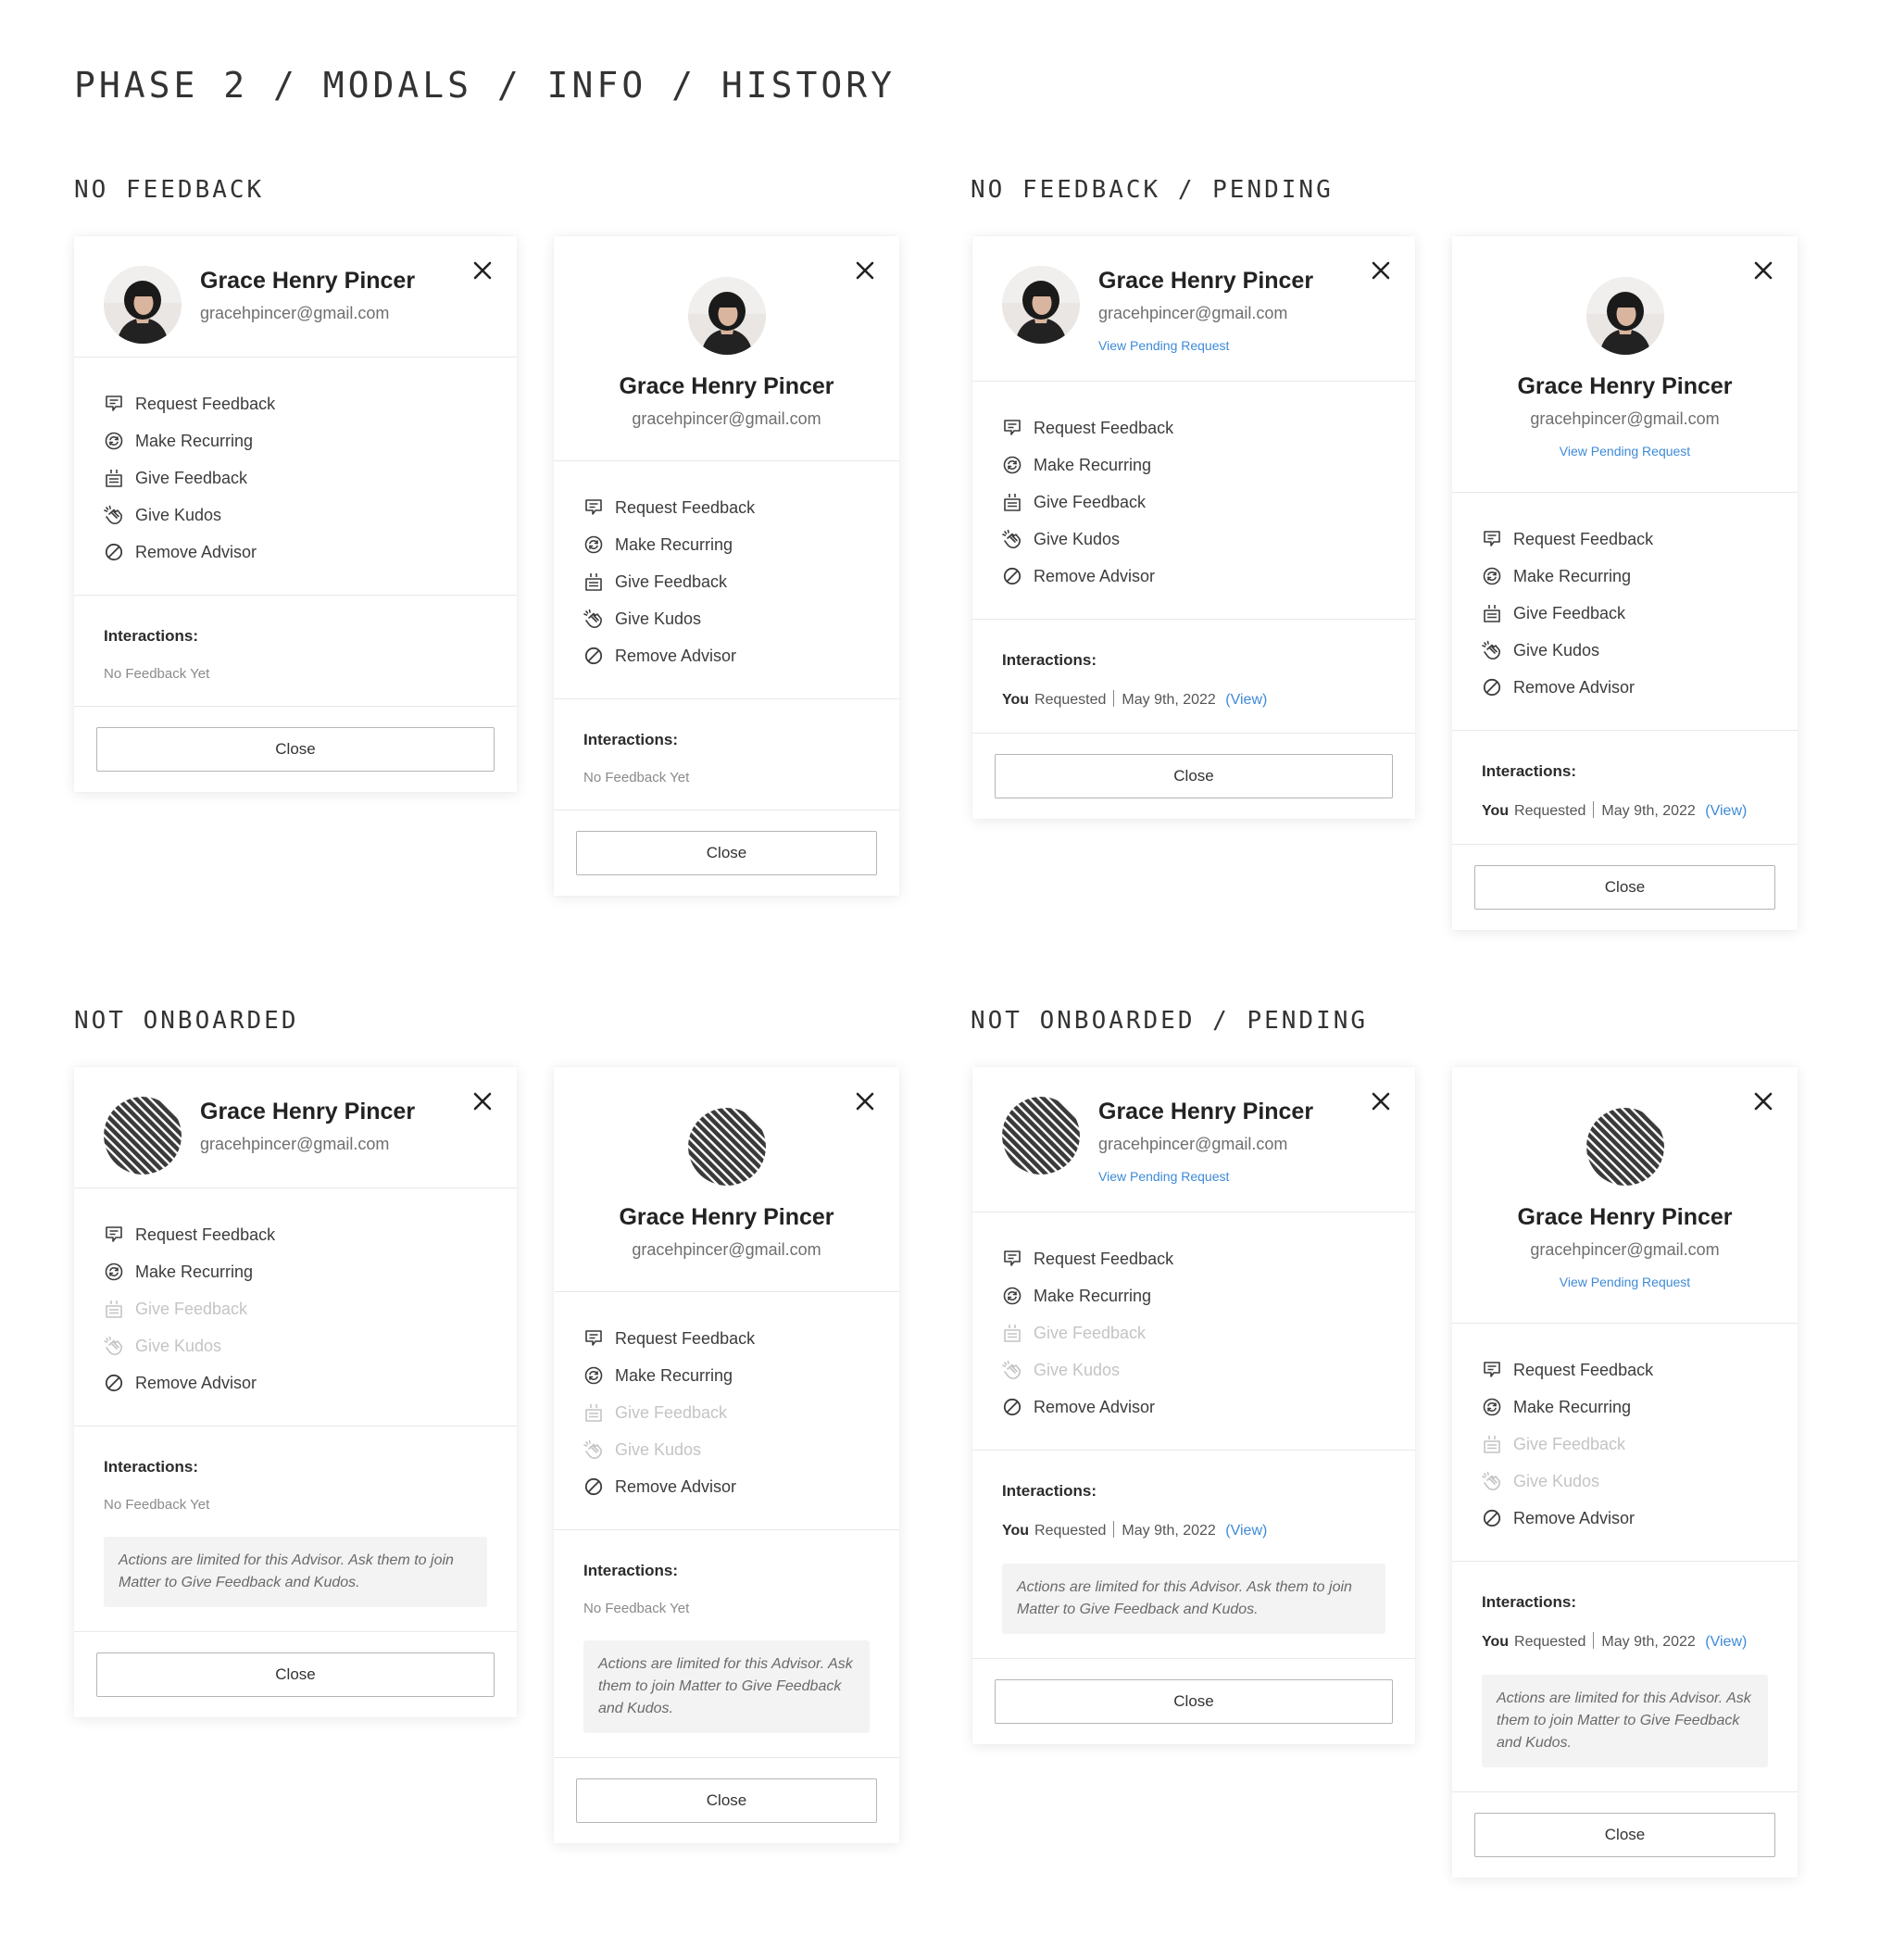 The height and width of the screenshot is (1960, 1880). What do you see at coordinates (1090, 1332) in the screenshot?
I see `action-label: Give Feedback` at bounding box center [1090, 1332].